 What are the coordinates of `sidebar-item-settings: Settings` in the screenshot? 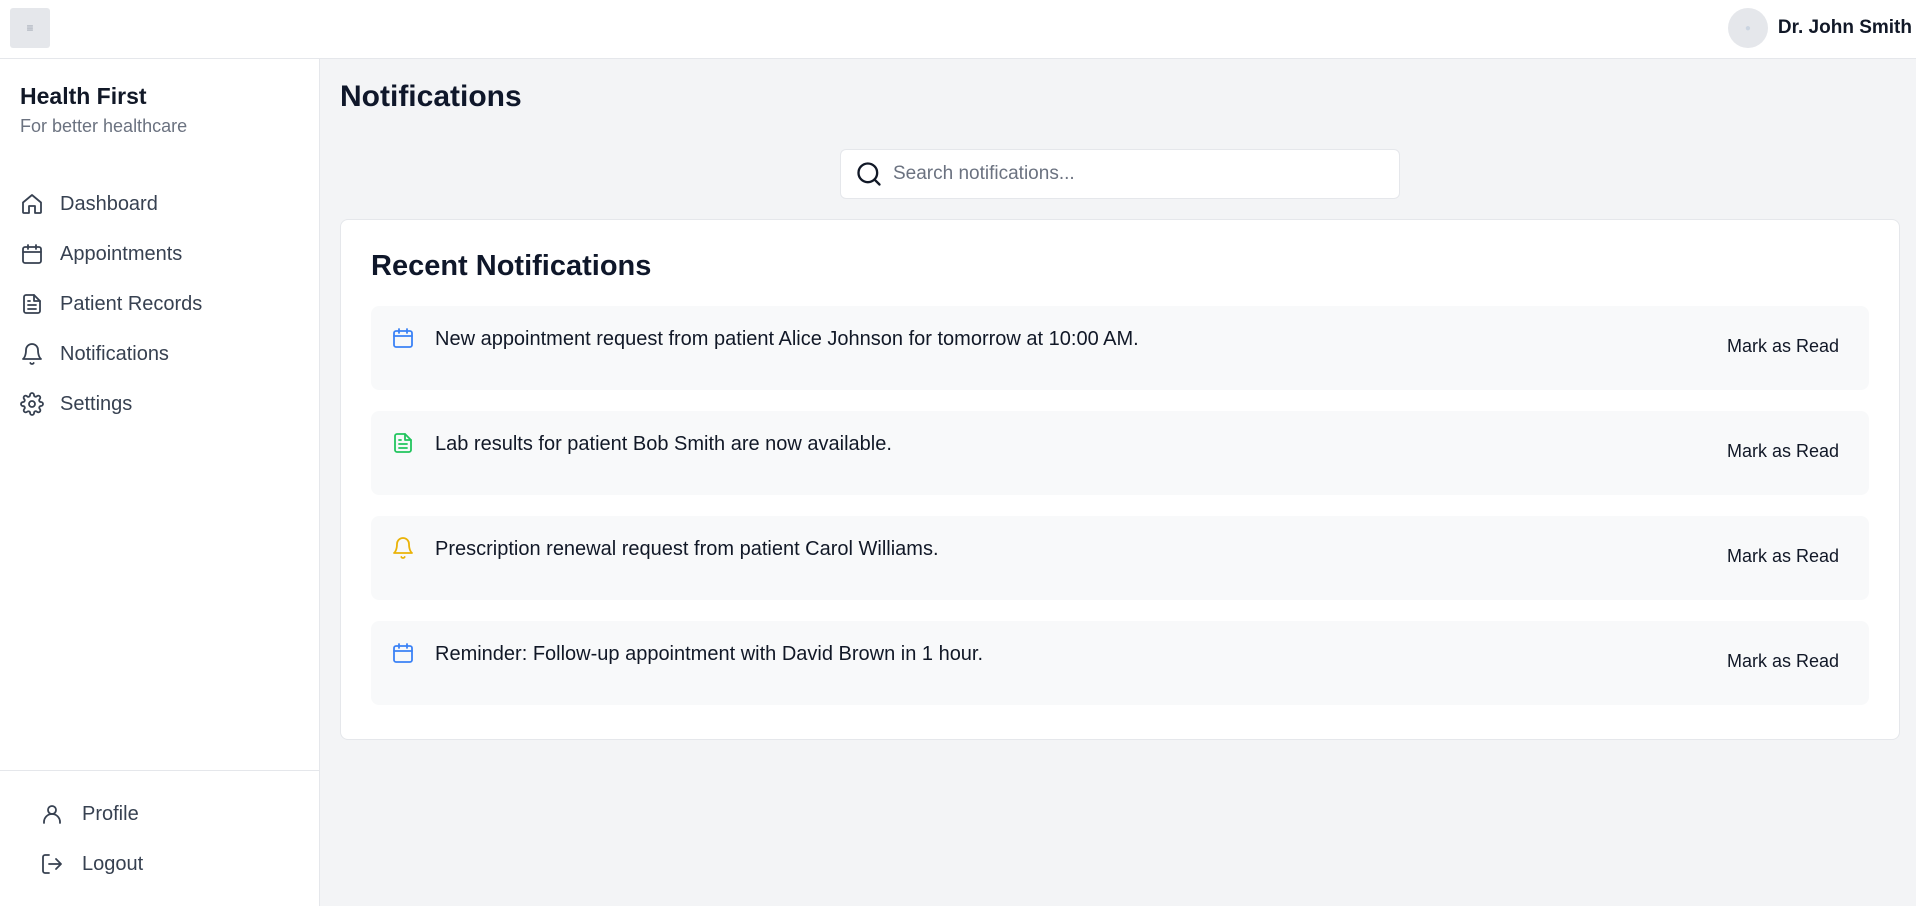 It's located at (160, 404).